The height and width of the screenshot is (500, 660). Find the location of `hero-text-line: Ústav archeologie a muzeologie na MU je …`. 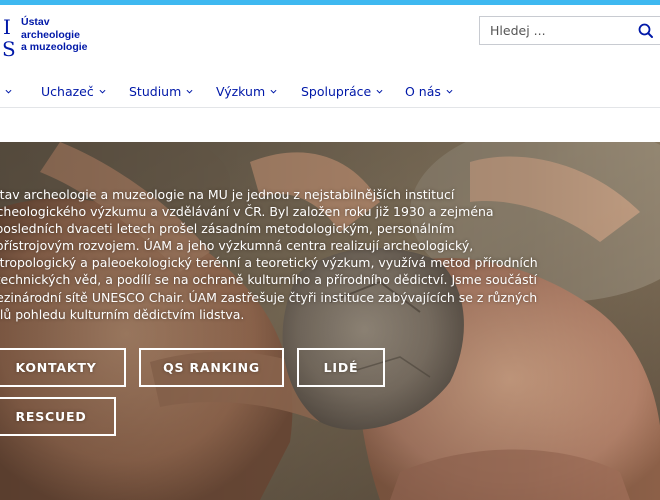

hero-text-line: Ústav archeologie a muzeologie na MU je … is located at coordinates (227, 194).